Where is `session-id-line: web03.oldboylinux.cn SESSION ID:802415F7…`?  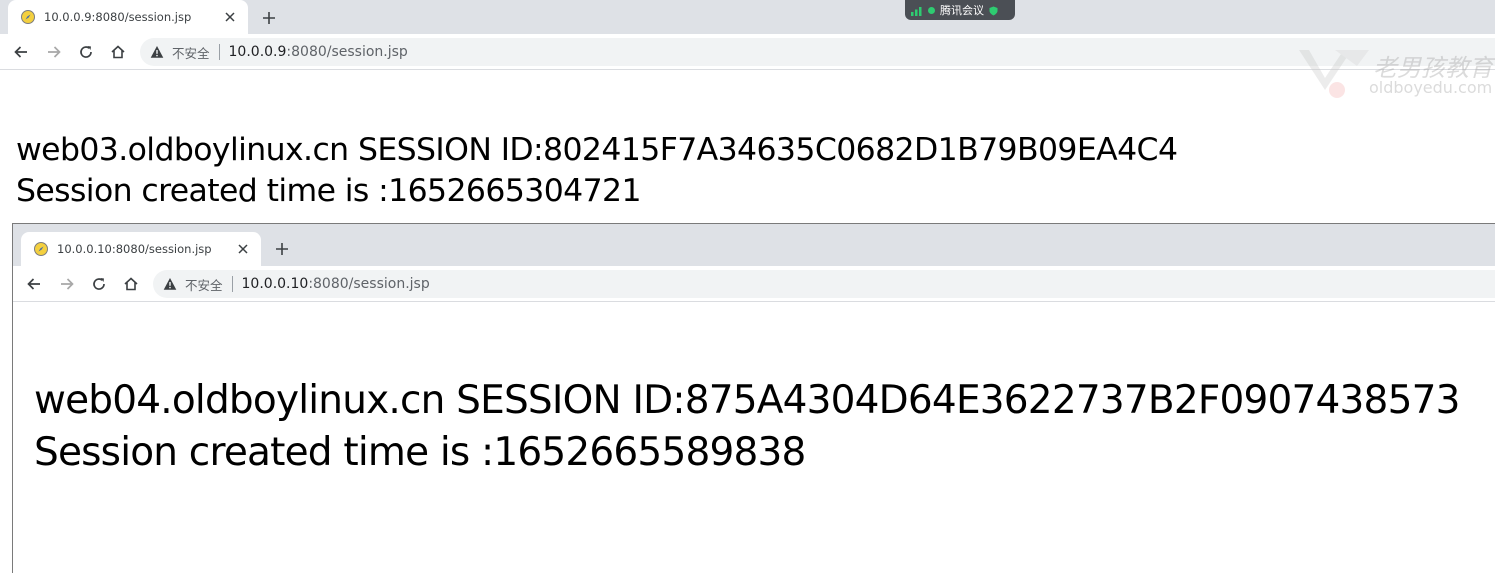
session-id-line: web03.oldboylinux.cn SESSION ID:802415F7… is located at coordinates (597, 150).